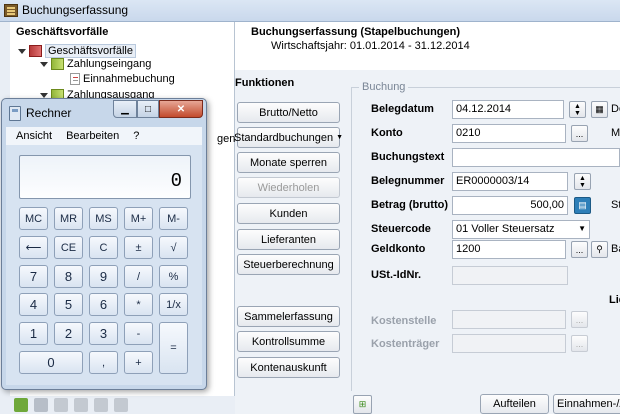 This screenshot has width=620, height=414. I want to click on steuerberechnung-button: Steuerberechnung, so click(288, 264).